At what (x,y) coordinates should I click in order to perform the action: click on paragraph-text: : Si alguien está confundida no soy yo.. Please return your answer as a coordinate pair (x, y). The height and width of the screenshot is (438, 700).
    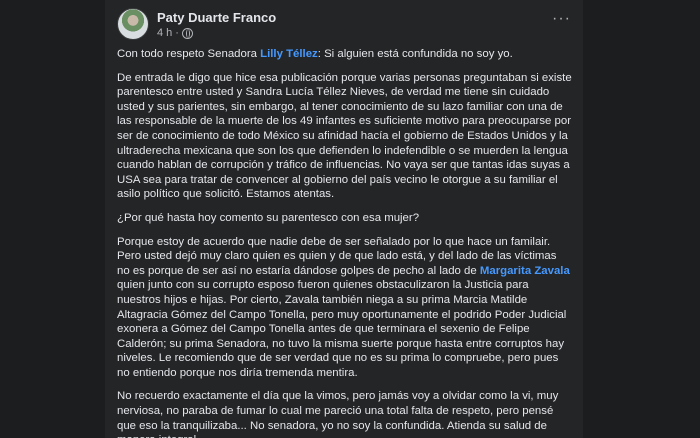
    Looking at the image, I should click on (415, 54).